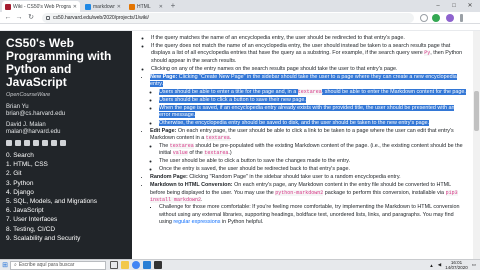 This screenshot has height=270, width=480. I want to click on search-icon: ⌕, so click(15, 264).